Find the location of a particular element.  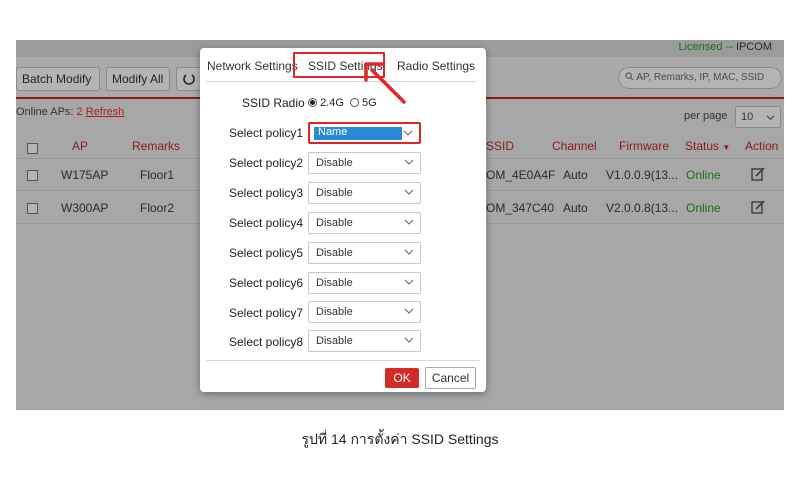

batch-modify-button: Batch Modify is located at coordinates (58, 79).